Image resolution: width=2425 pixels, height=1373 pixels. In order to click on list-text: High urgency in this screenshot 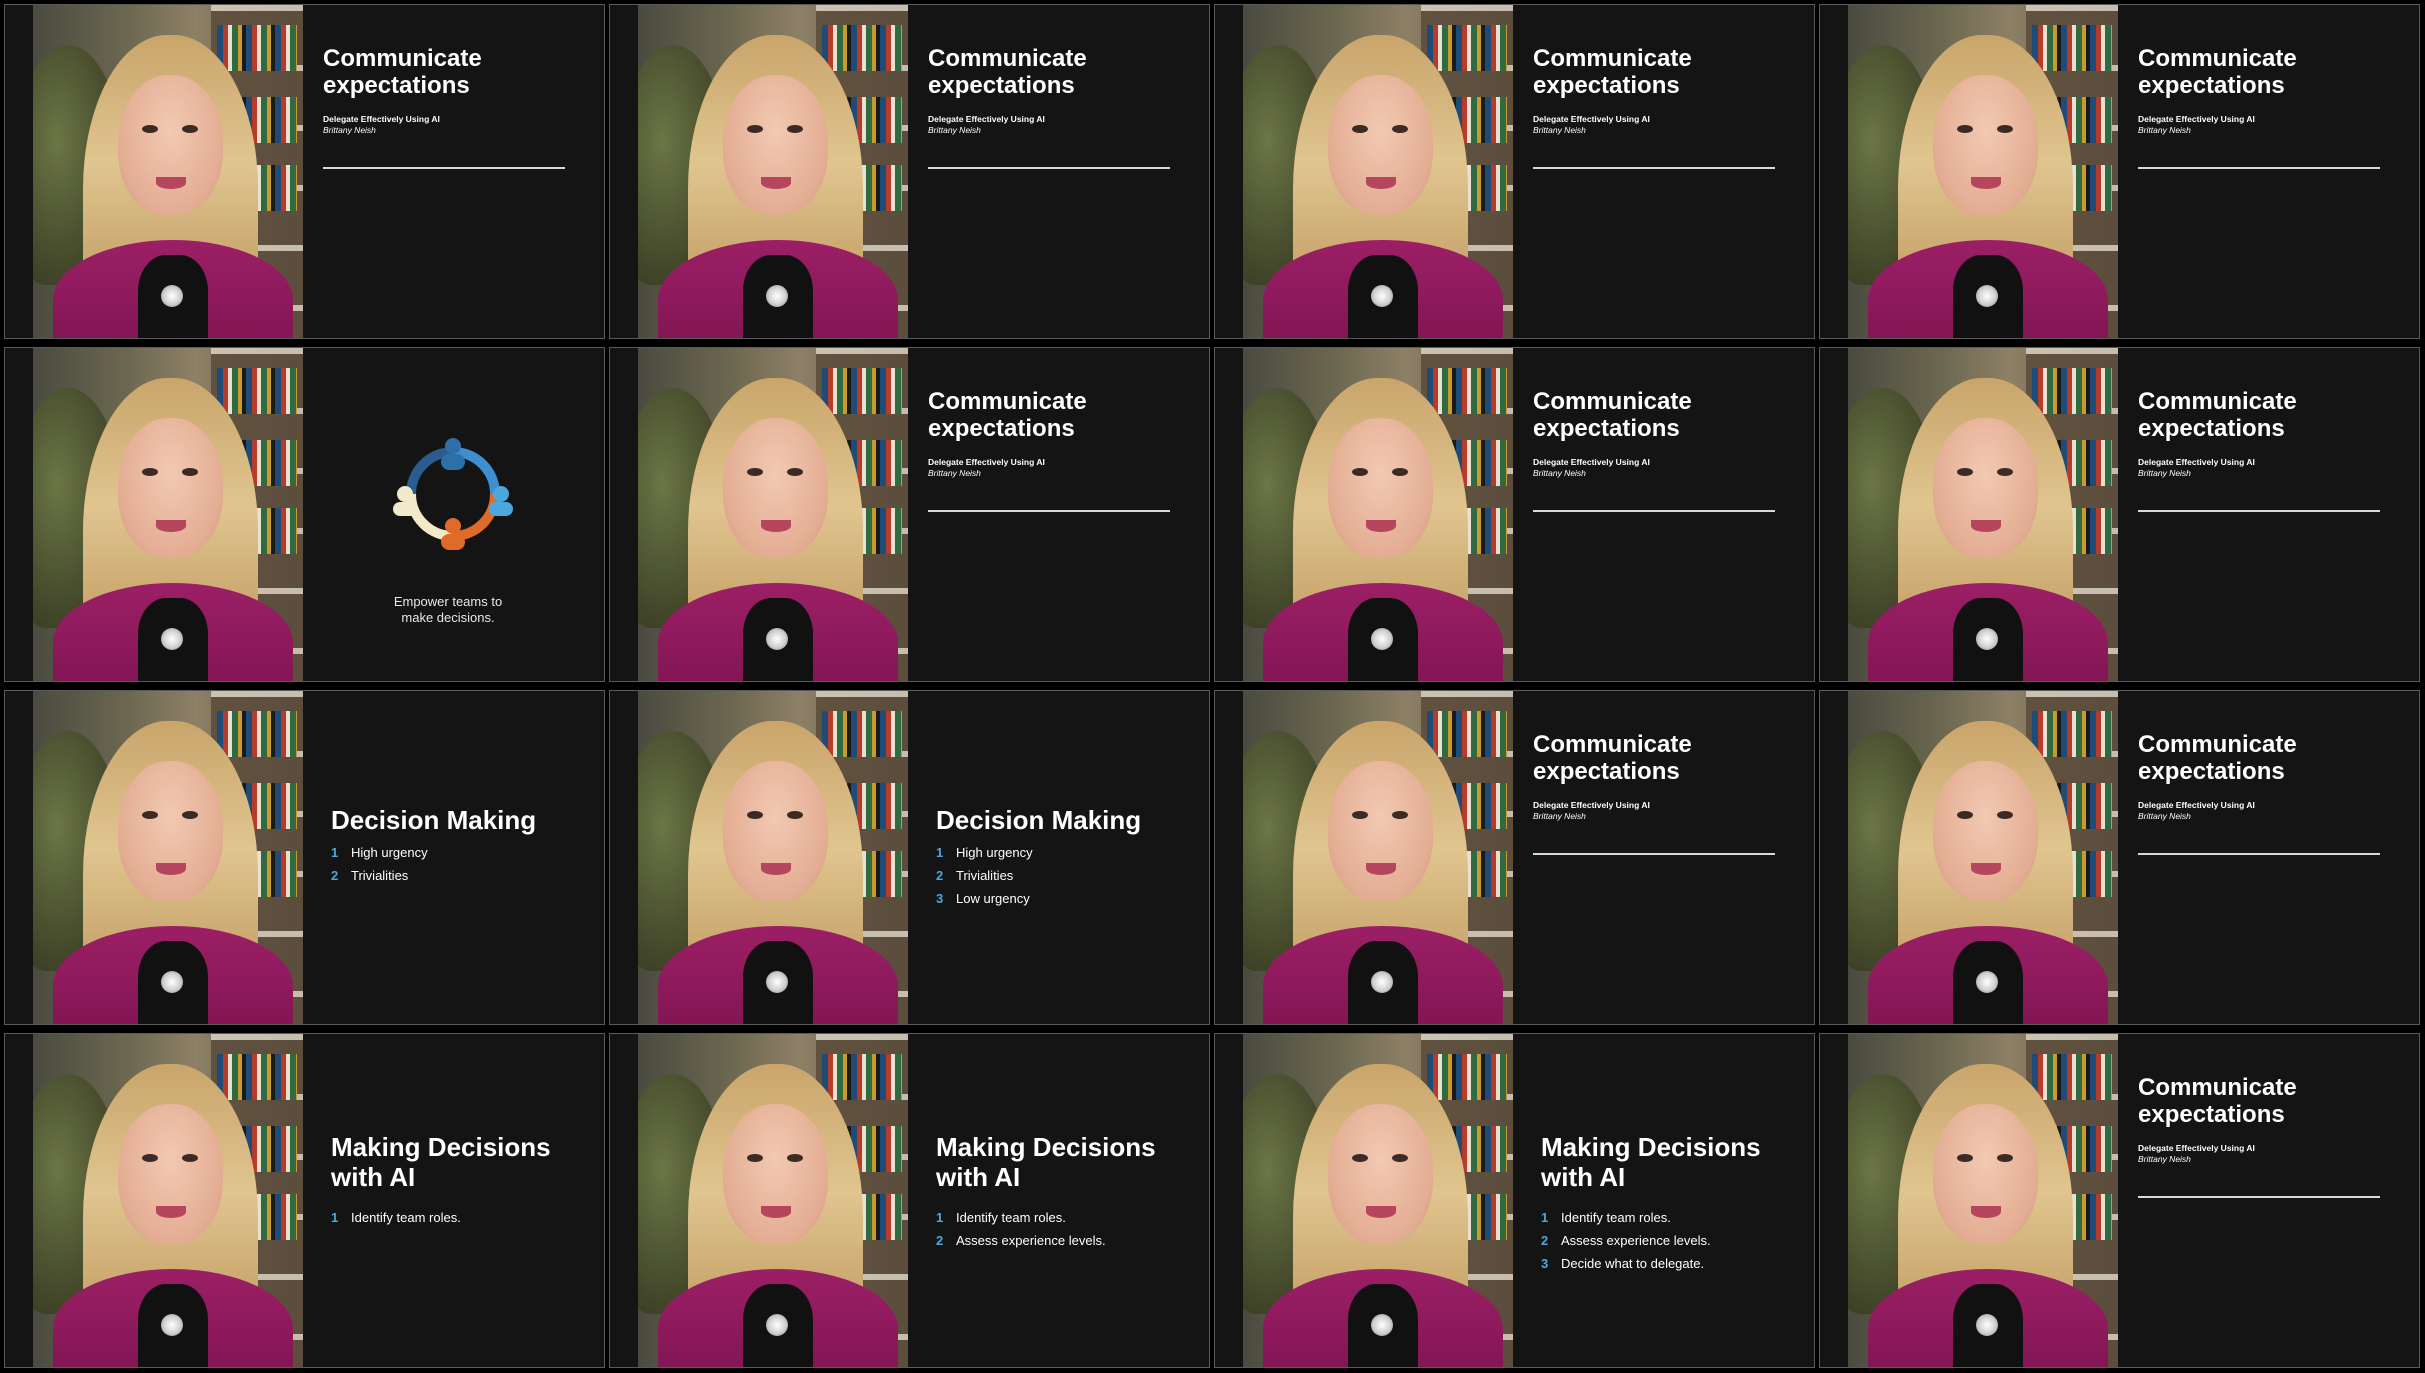, I will do `click(994, 852)`.